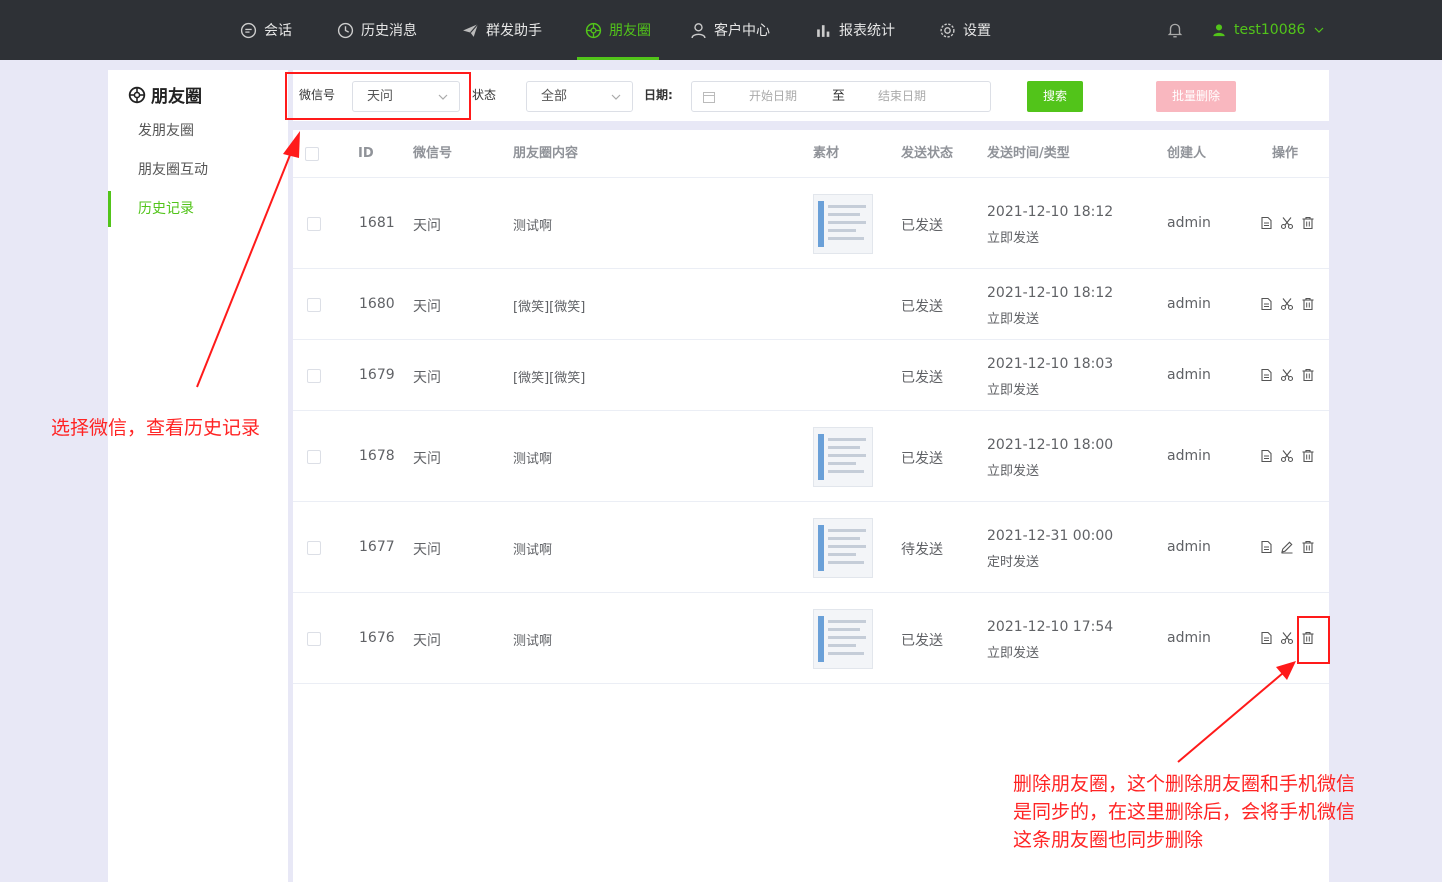 The width and height of the screenshot is (1442, 882). What do you see at coordinates (377, 374) in the screenshot?
I see `cell-id: 1679` at bounding box center [377, 374].